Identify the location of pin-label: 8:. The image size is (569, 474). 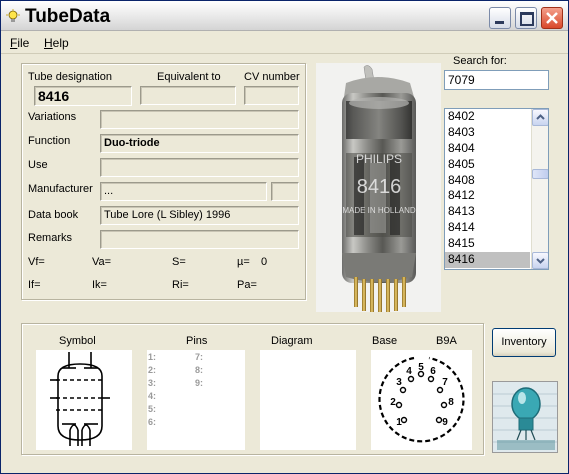
(199, 370).